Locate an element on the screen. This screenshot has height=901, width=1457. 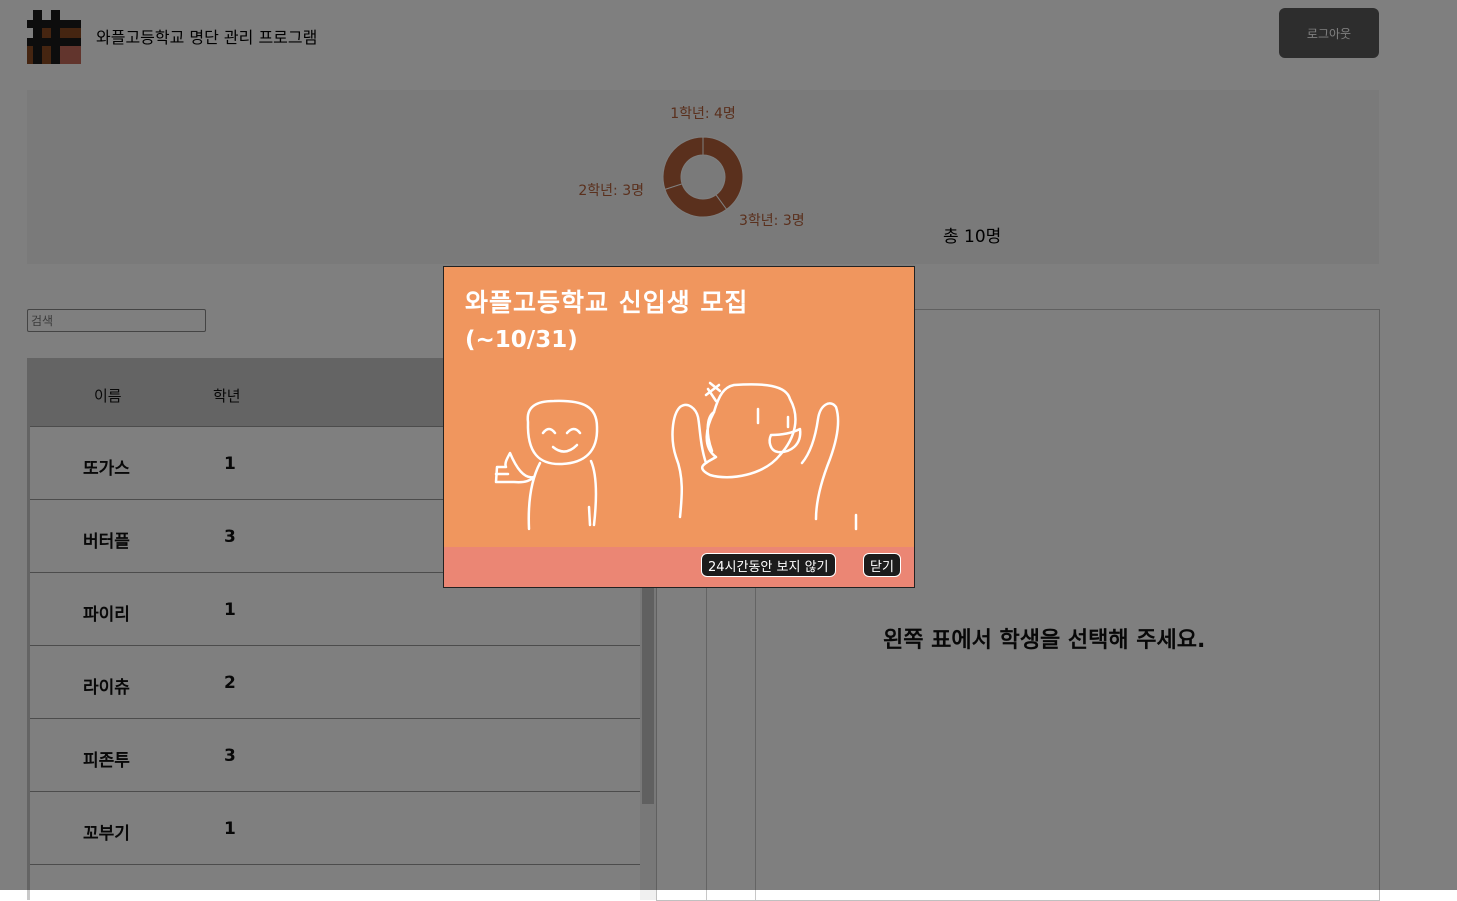
recruitment-popup: 와플고등학교 신입생 모집 (~10/31) 24시간동안 보지 않기 닫기 is located at coordinates (679, 427).